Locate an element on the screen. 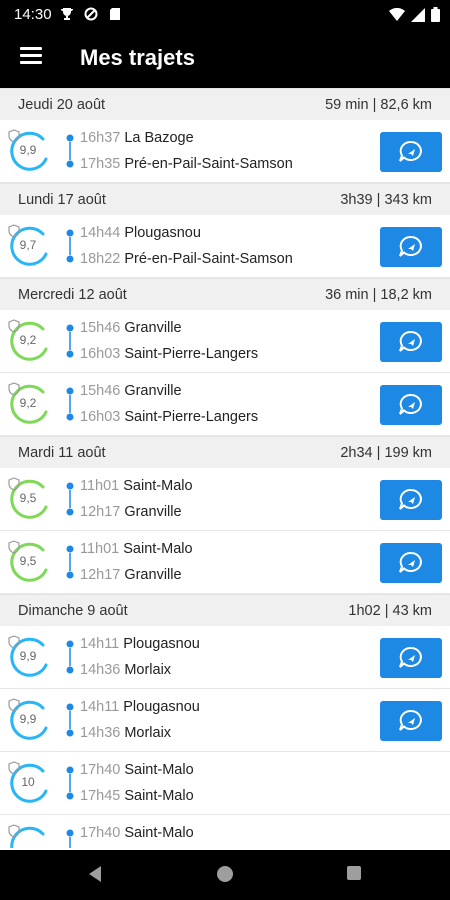  day-date: Mercredi 12 août is located at coordinates (72, 294).